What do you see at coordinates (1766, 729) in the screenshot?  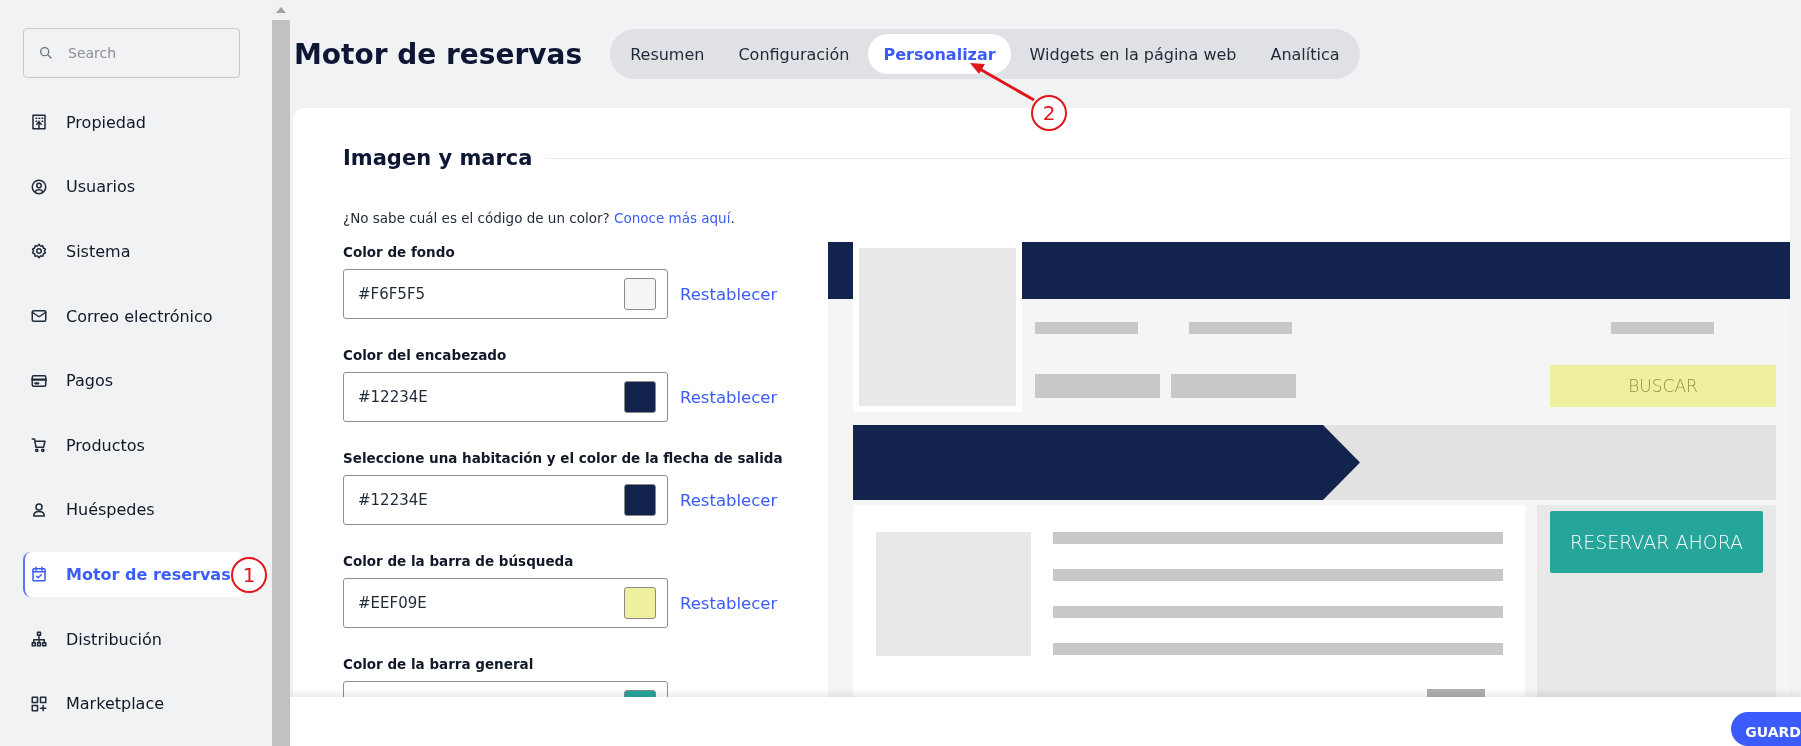 I see `save-button: GUARD` at bounding box center [1766, 729].